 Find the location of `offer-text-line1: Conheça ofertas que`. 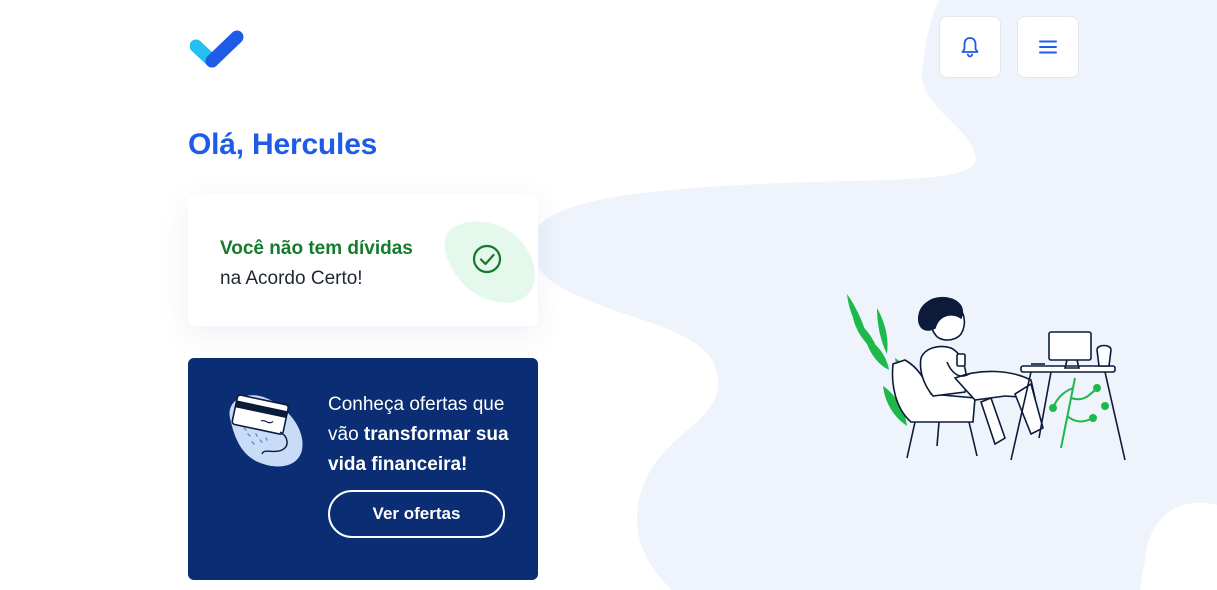

offer-text-line1: Conheça ofertas que is located at coordinates (416, 404).